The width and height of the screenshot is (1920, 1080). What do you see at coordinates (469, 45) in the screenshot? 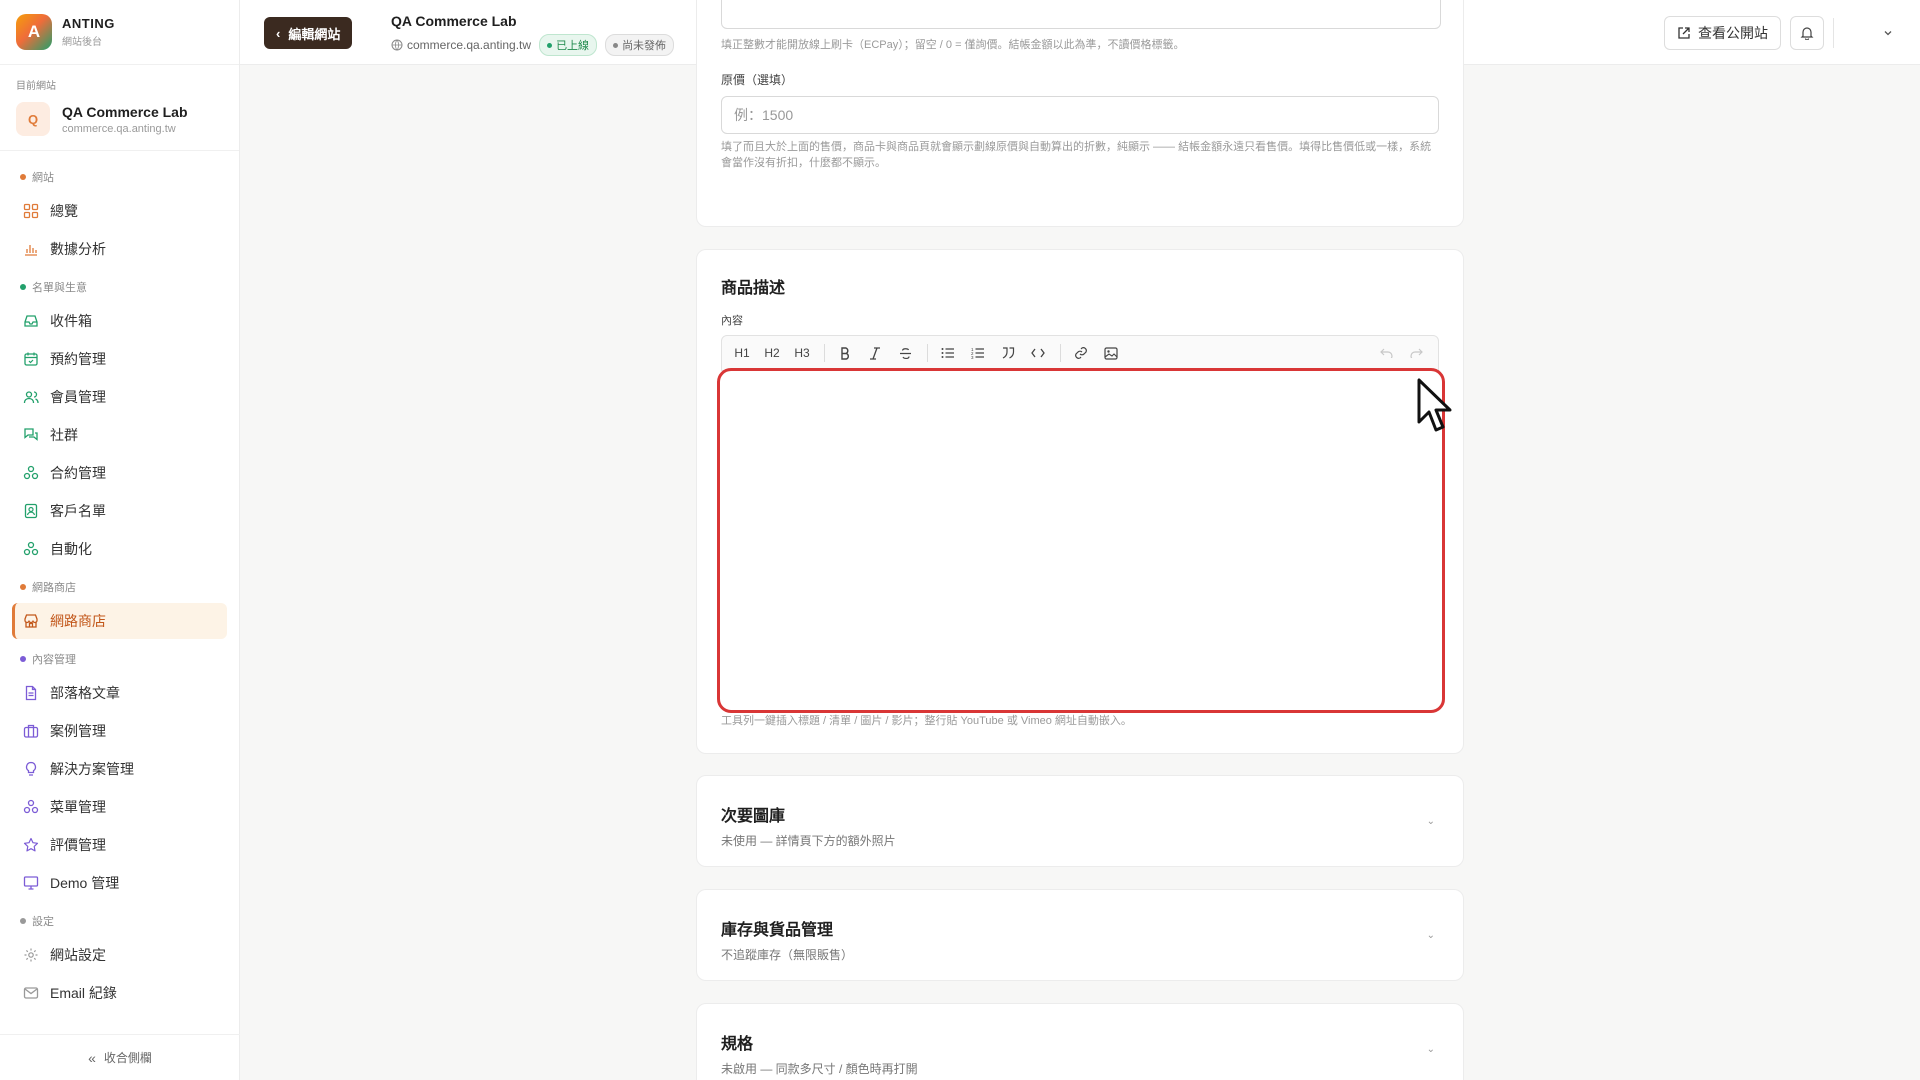
I see `domain-text: commerce.qa.anting.tw` at bounding box center [469, 45].